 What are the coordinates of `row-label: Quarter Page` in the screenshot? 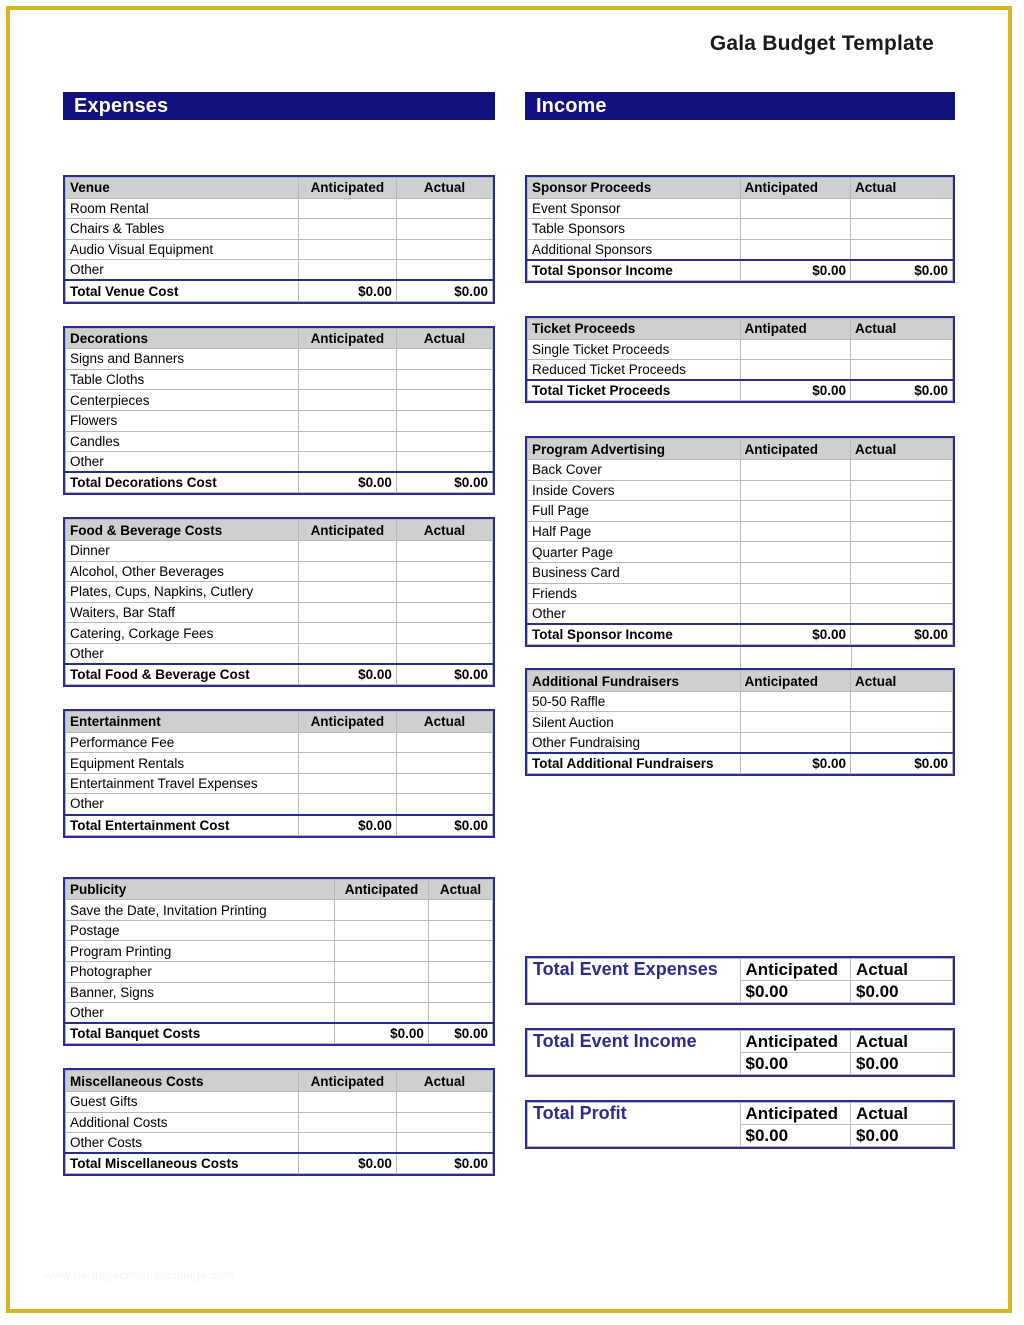 It's located at (634, 552).